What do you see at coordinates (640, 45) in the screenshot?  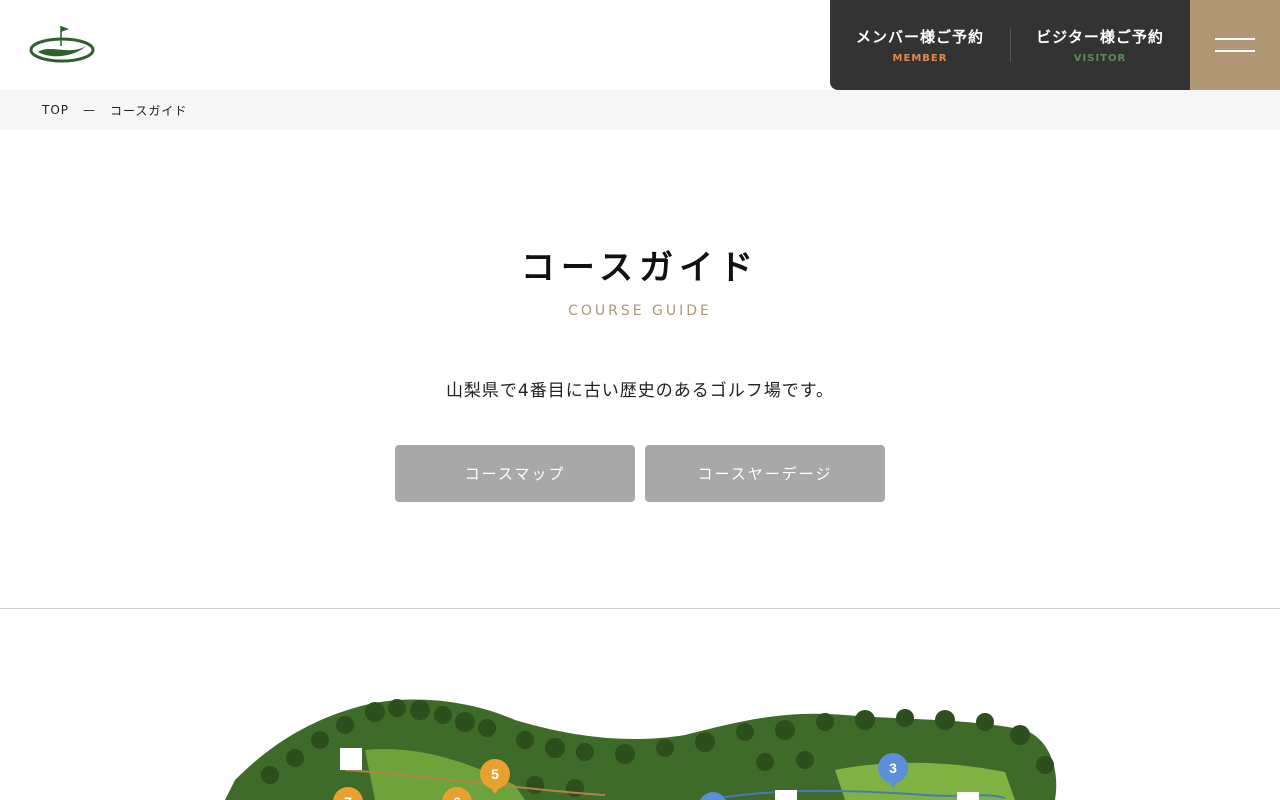 I see `site-header: メンバー様ご予約 MEMBER ビジター様ご予約 VISITOR` at bounding box center [640, 45].